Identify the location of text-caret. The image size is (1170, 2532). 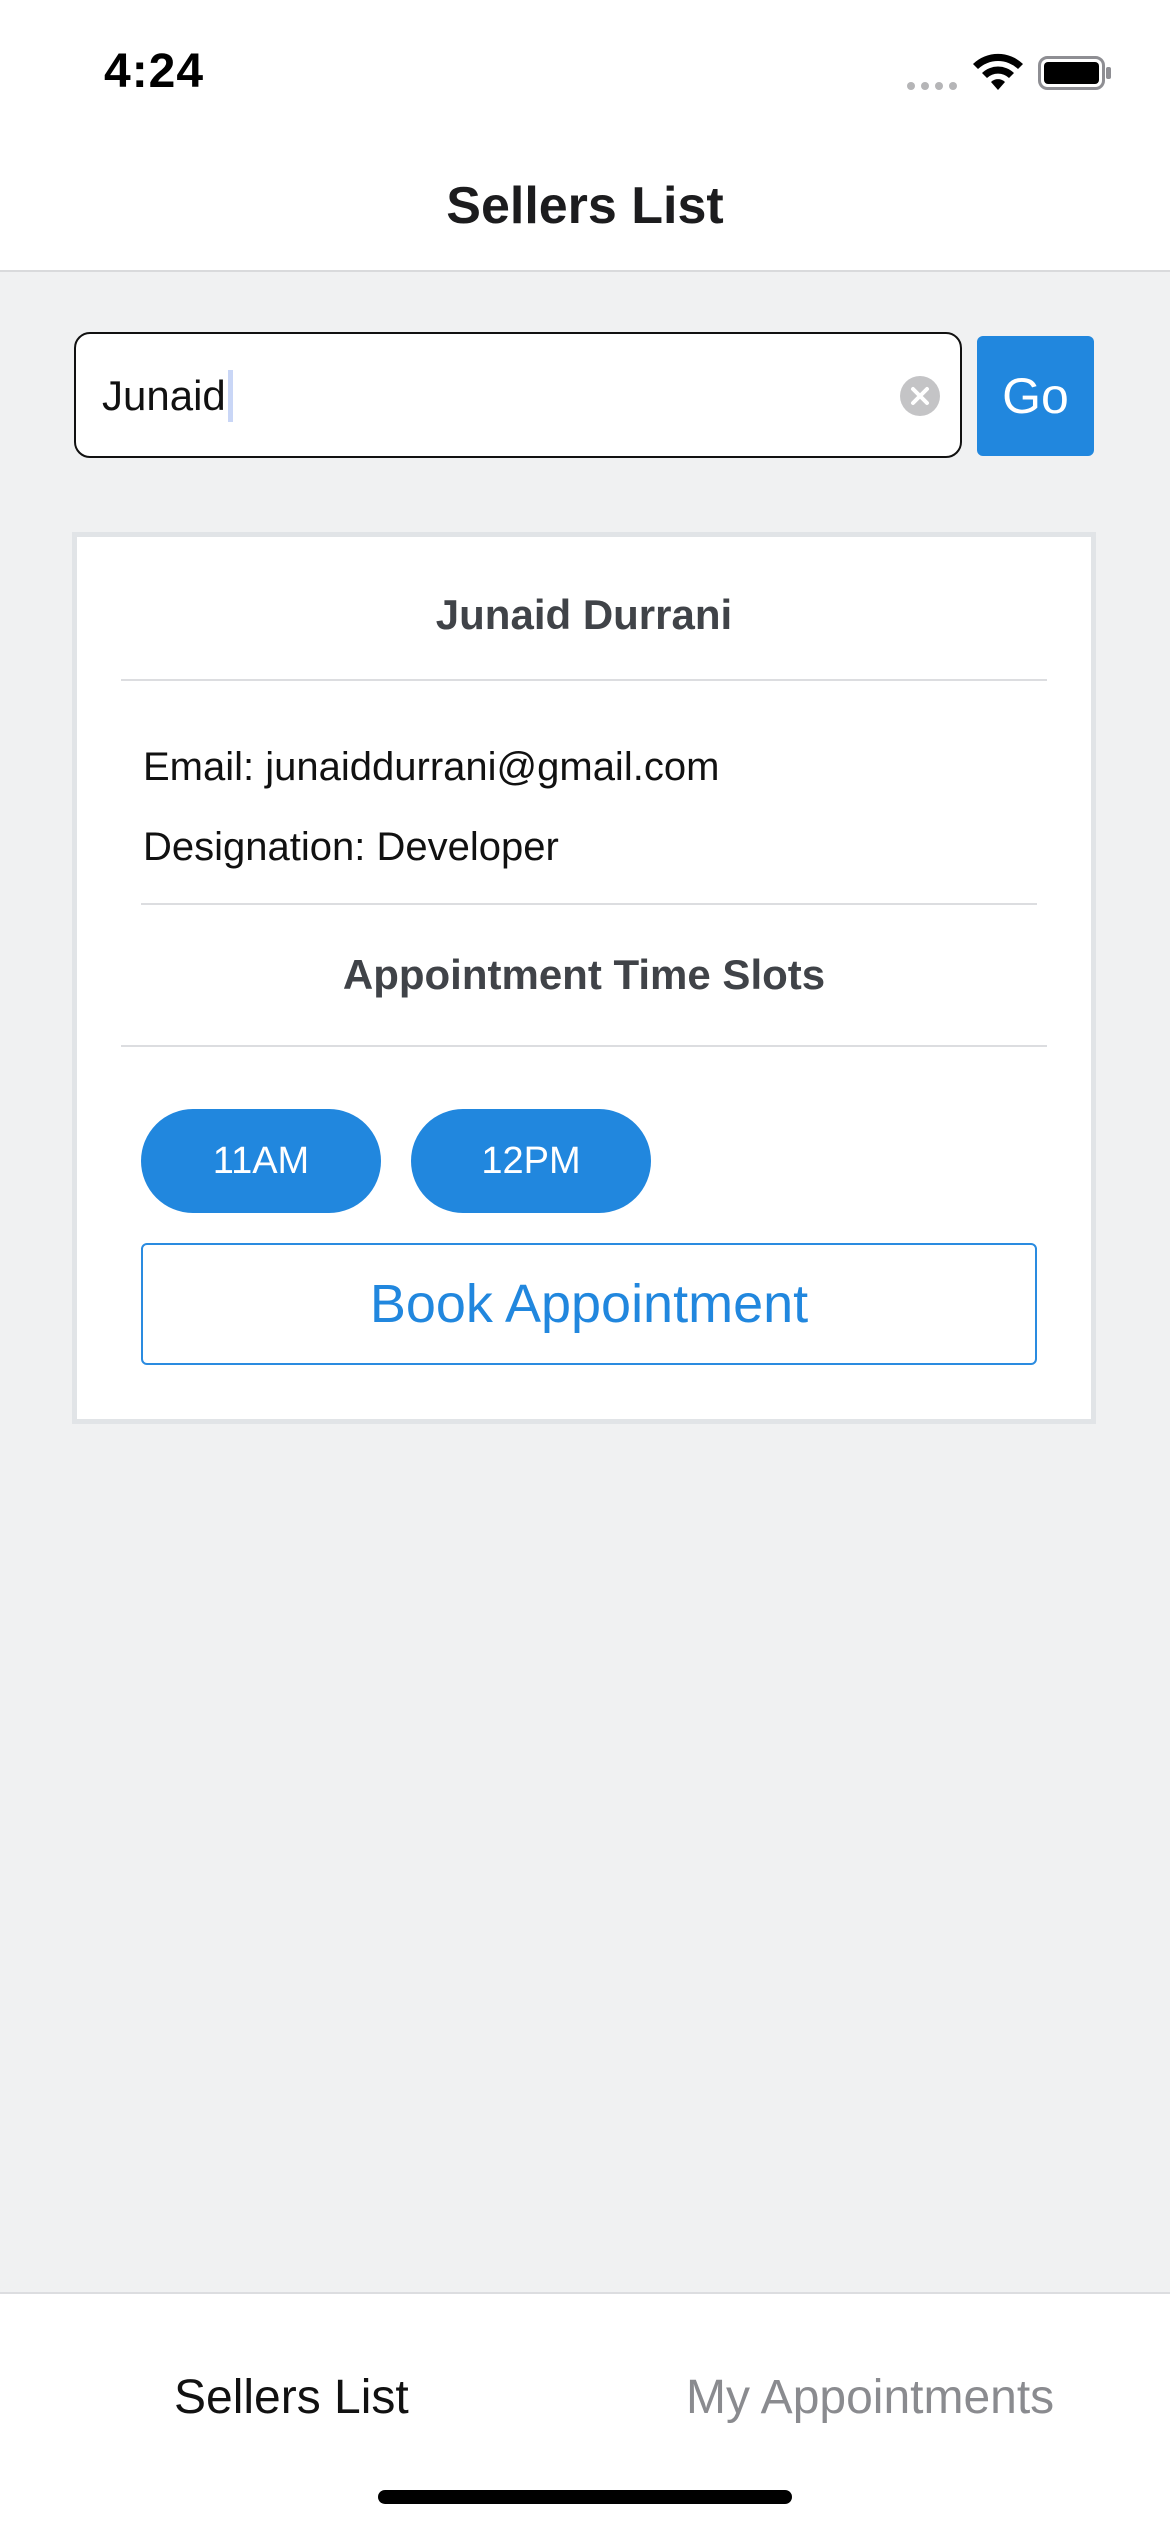
(230, 395).